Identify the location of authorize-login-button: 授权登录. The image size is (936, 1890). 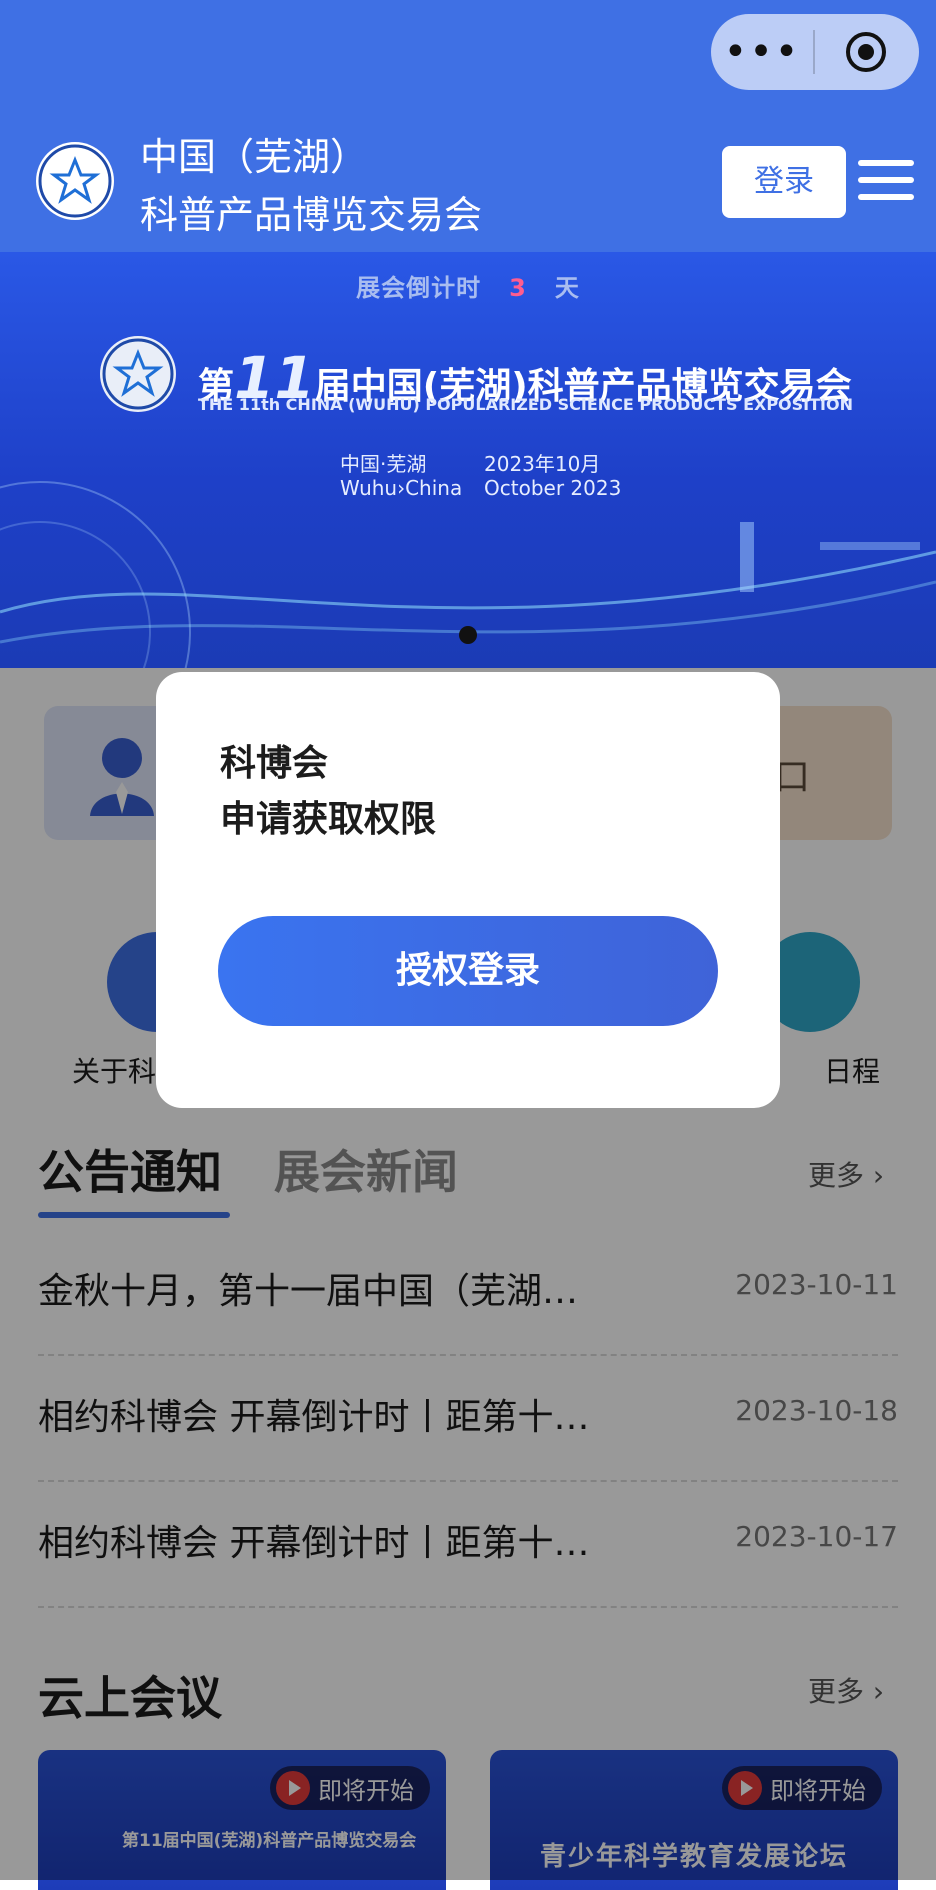
(468, 971).